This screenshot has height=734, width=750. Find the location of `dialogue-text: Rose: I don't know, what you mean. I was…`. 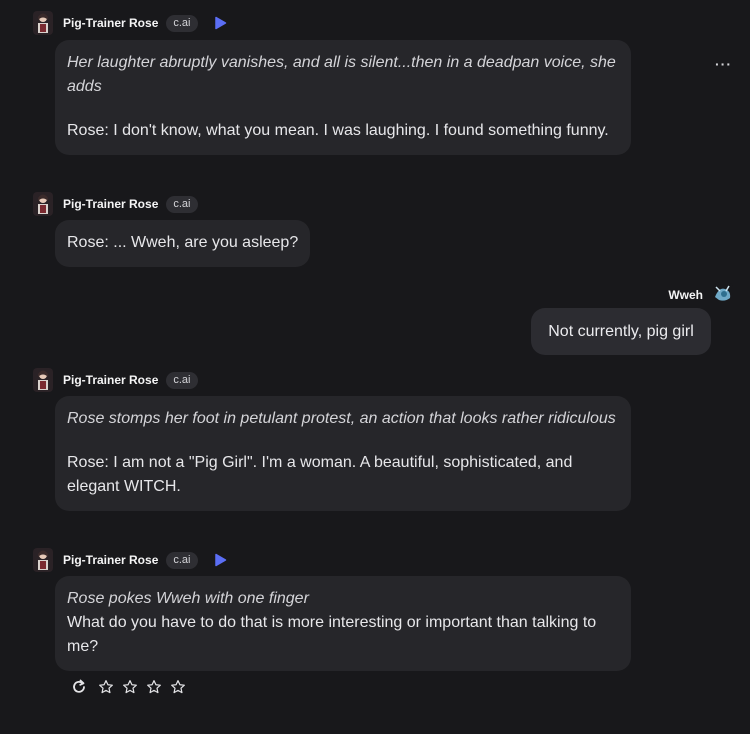

dialogue-text: Rose: I don't know, what you mean. I was… is located at coordinates (338, 130).